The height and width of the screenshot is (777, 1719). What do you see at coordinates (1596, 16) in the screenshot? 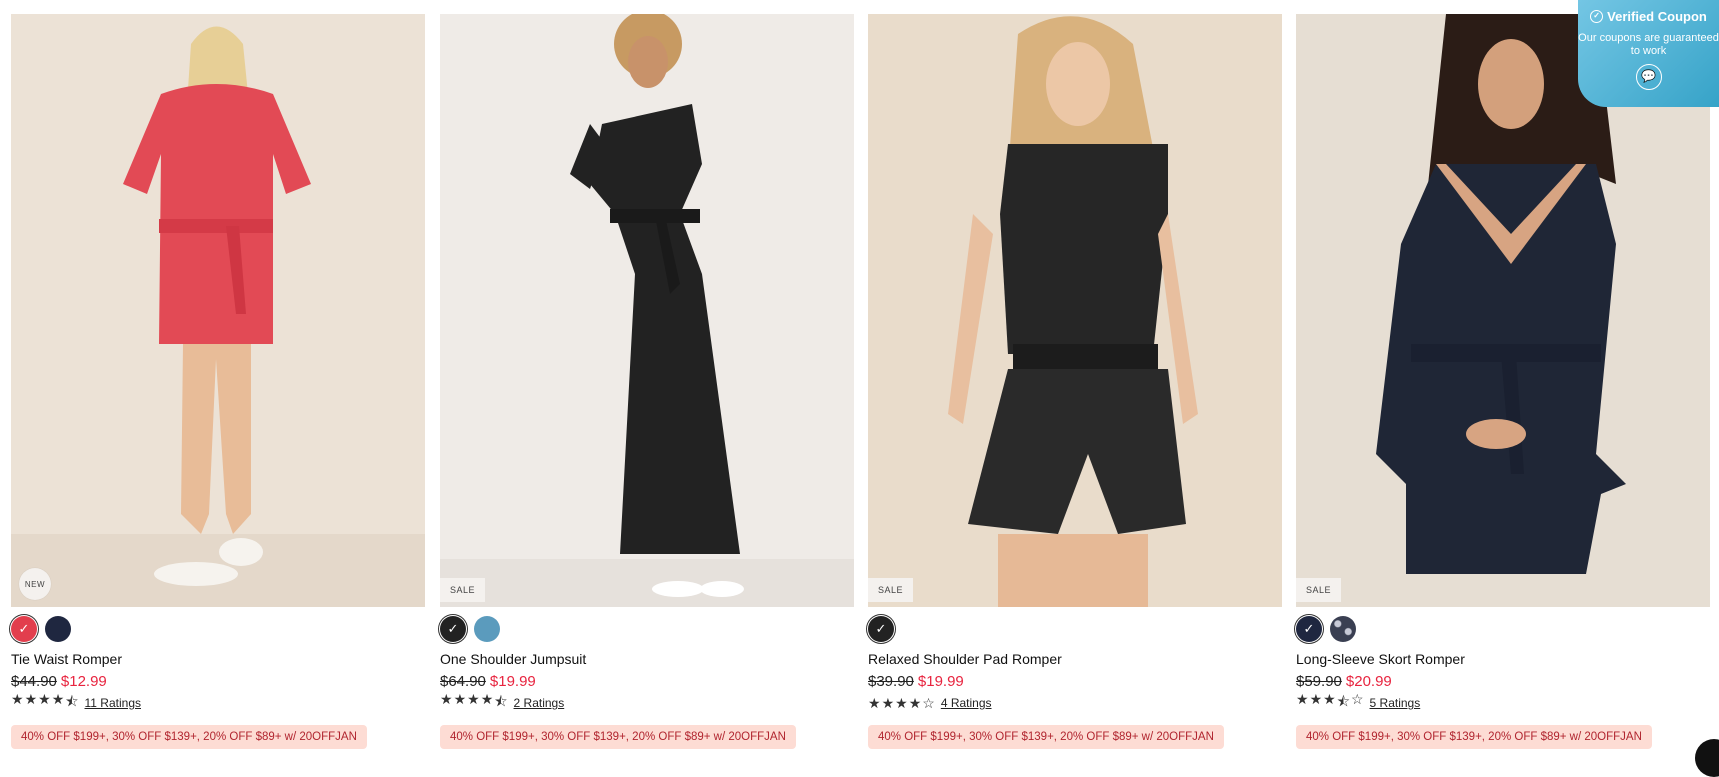
I see `verified-check-icon: ✓` at bounding box center [1596, 16].